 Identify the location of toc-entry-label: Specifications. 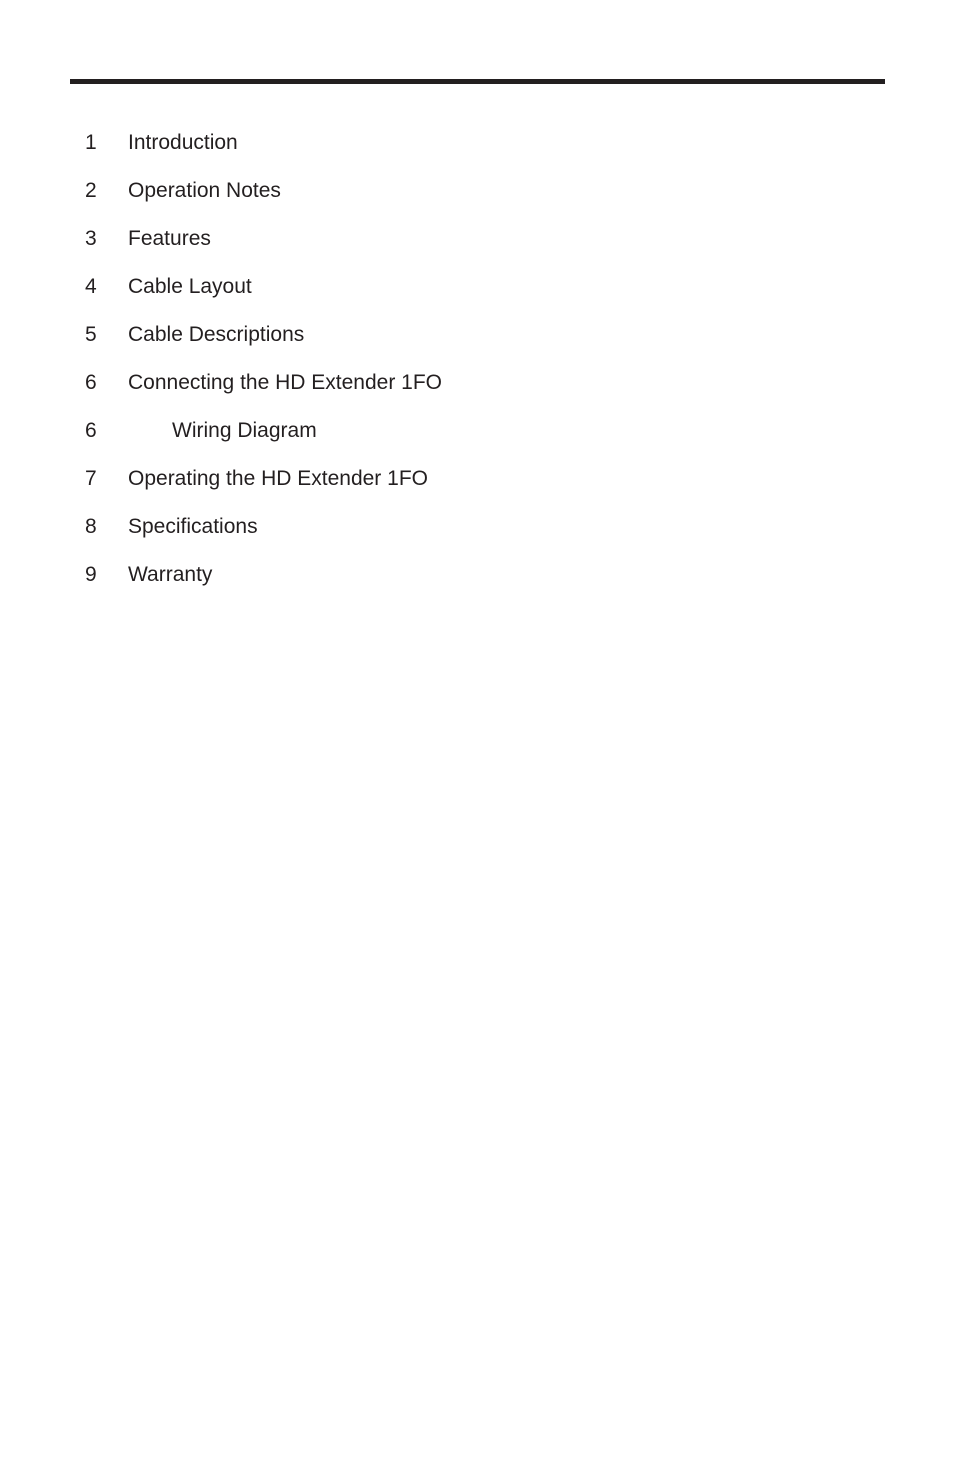
(193, 526).